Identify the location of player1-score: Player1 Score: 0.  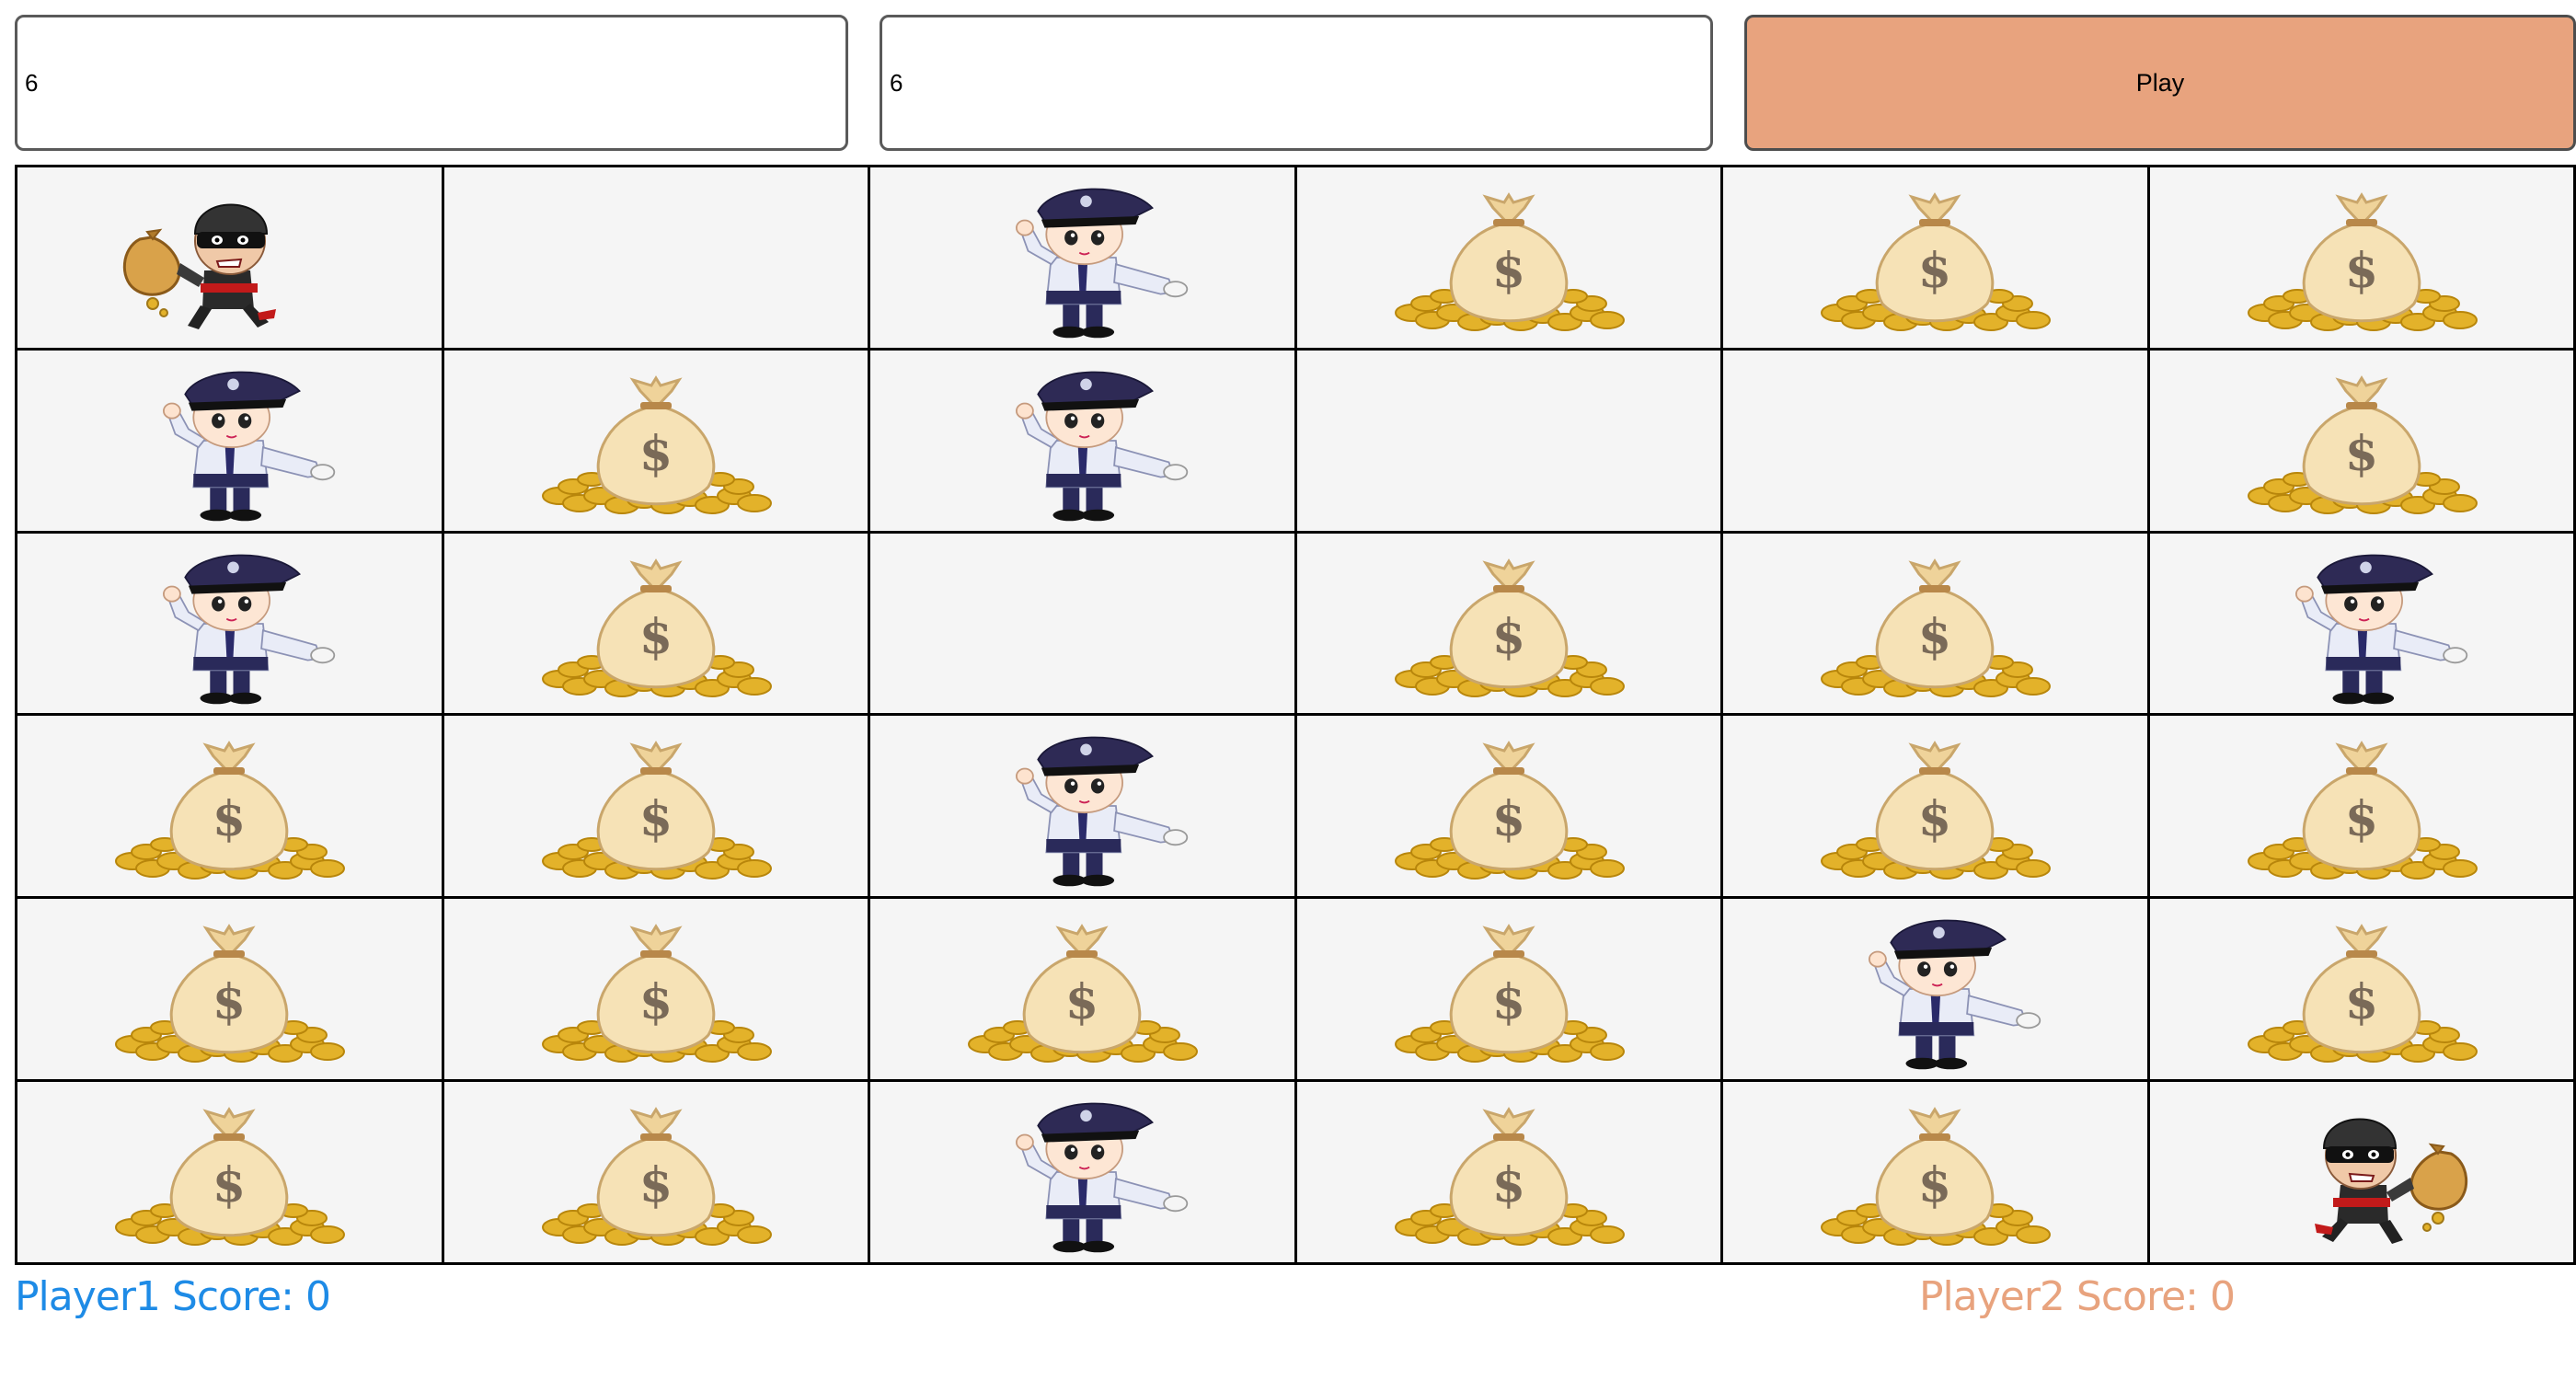
(173, 1297).